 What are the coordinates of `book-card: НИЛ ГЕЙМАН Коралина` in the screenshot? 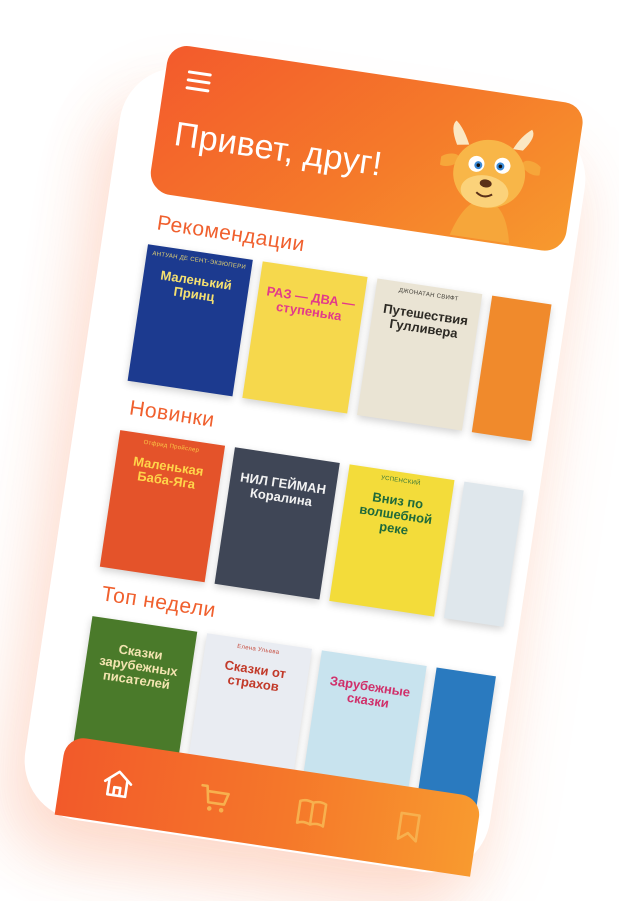 It's located at (277, 523).